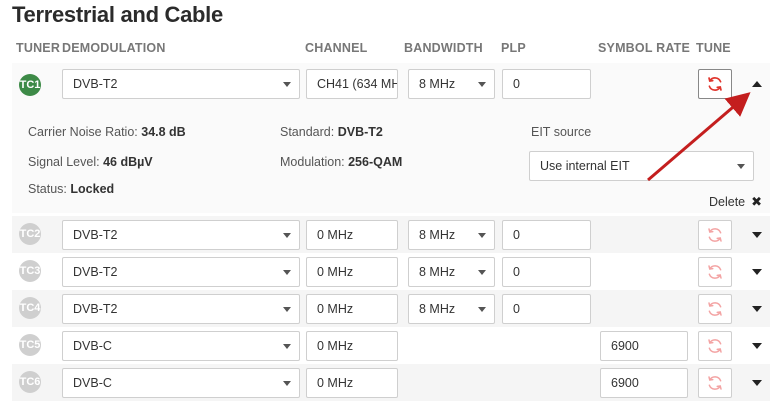 This screenshot has width=772, height=401. Describe the element at coordinates (341, 162) in the screenshot. I see `modulation-info: Modulation: 256-QAM` at that location.